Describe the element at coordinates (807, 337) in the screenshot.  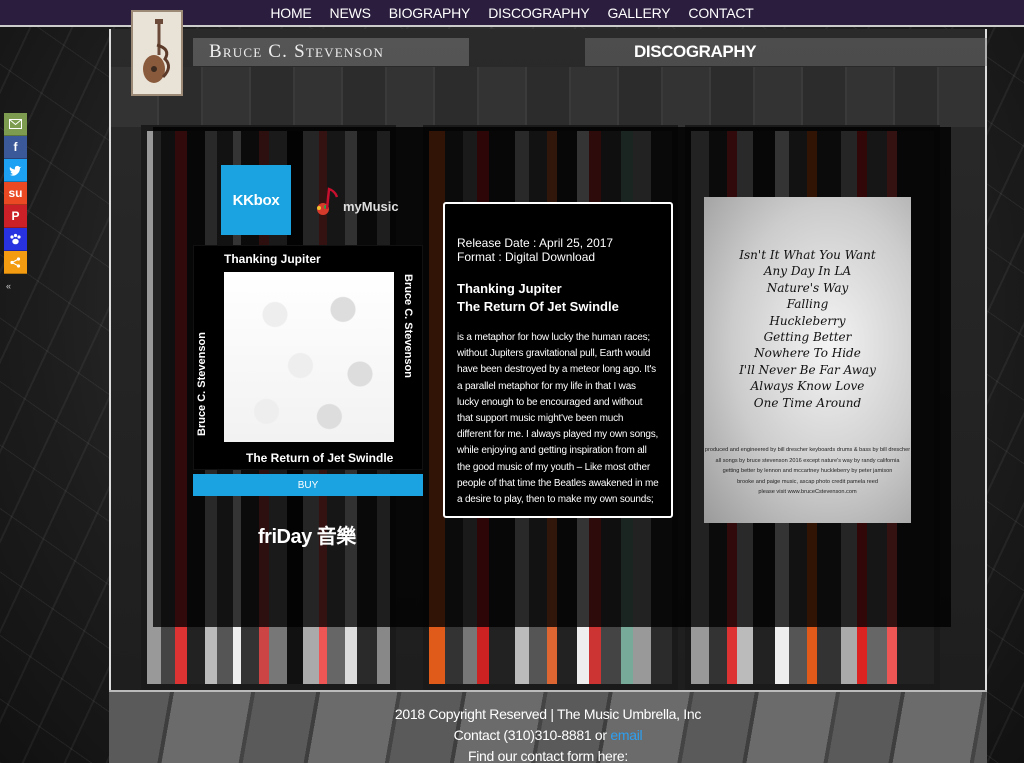
I see `track-item: Getting Better` at that location.